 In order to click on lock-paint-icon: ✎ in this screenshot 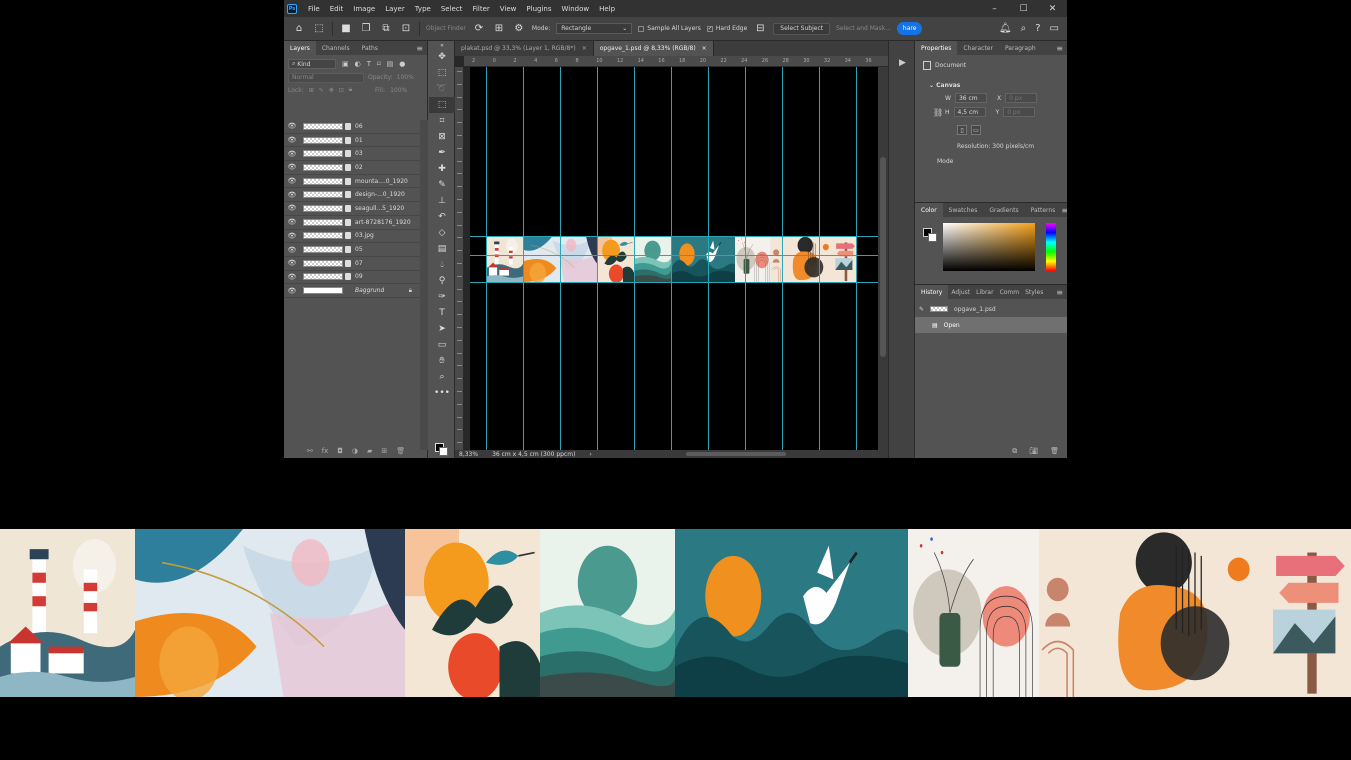, I will do `click(321, 90)`.